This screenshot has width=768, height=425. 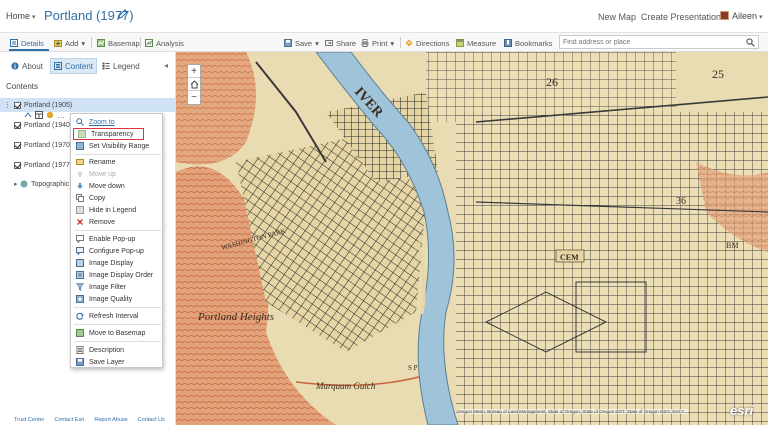 I want to click on tab-about: About, so click(x=27, y=66).